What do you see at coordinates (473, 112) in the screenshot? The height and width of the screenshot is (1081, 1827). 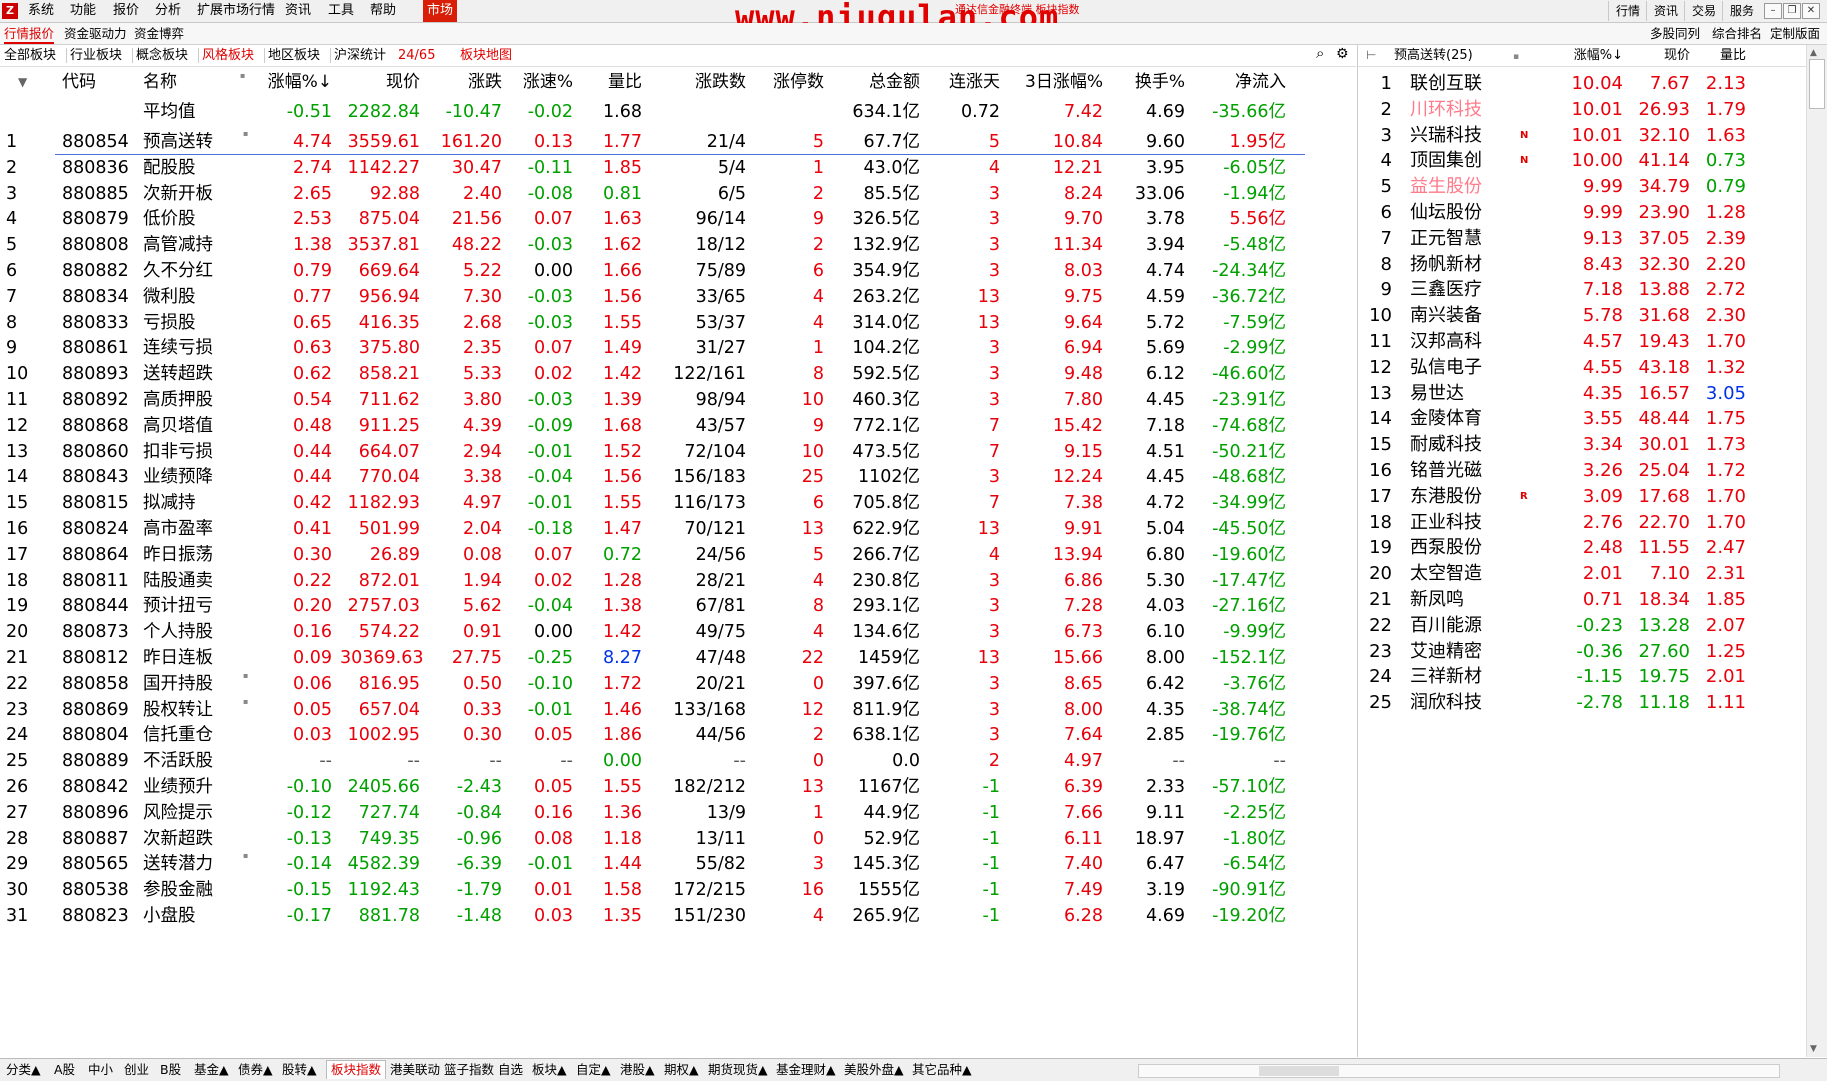 I see `average-chg: -10.47` at bounding box center [473, 112].